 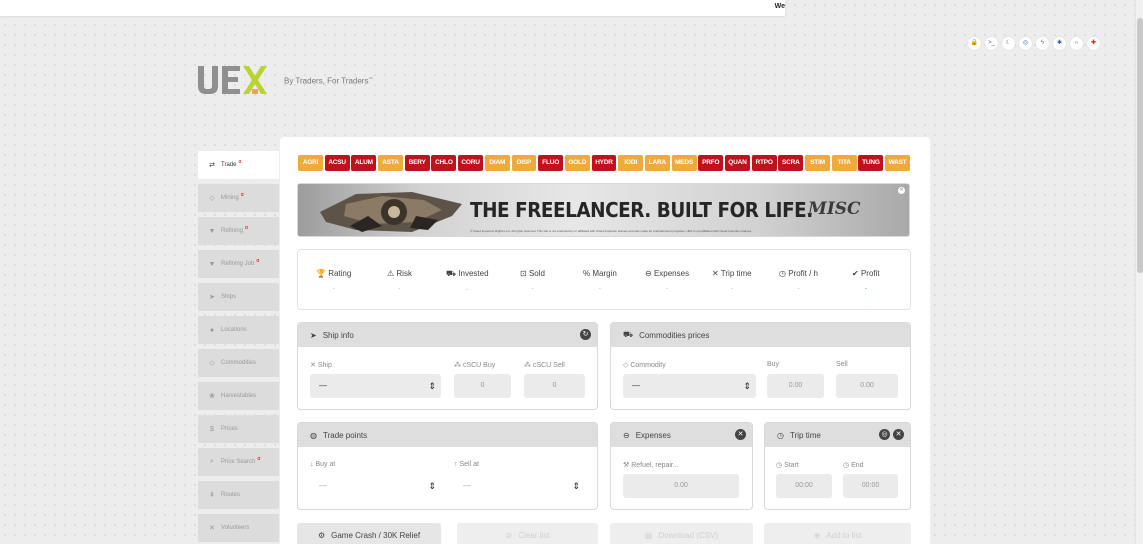 What do you see at coordinates (444, 163) in the screenshot?
I see `commodity-tag: CHLO` at bounding box center [444, 163].